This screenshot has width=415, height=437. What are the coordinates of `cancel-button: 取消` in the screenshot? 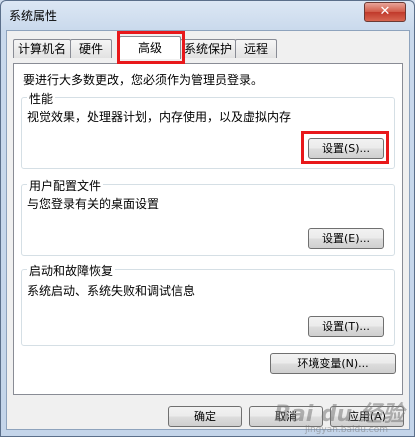 It's located at (286, 416).